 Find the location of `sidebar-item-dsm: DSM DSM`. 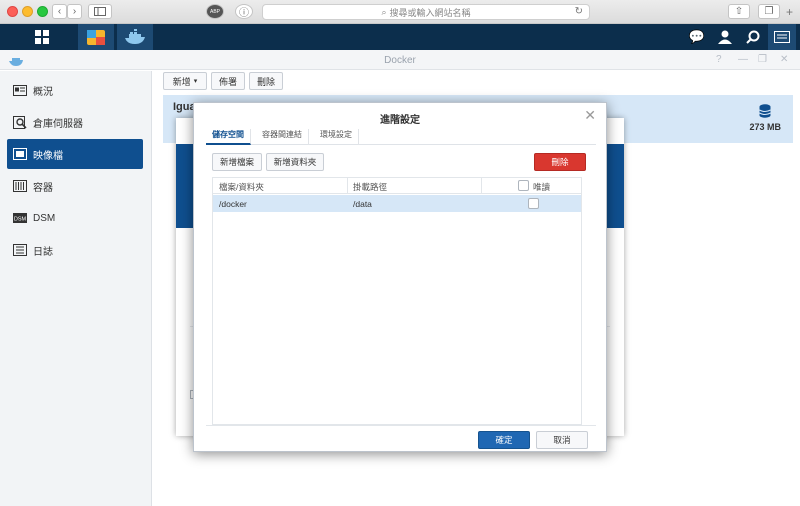

sidebar-item-dsm: DSM DSM is located at coordinates (75, 218).